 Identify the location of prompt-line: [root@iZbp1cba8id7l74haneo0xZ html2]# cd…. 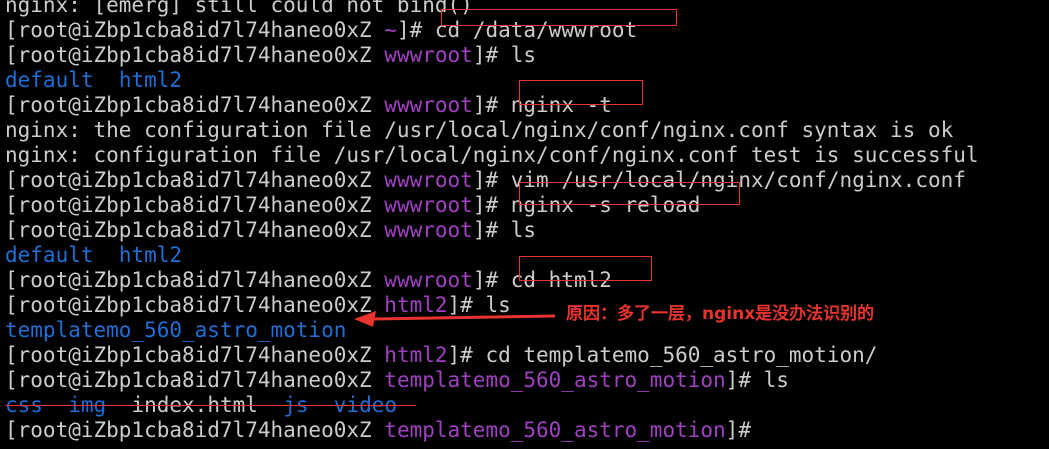
(527, 355).